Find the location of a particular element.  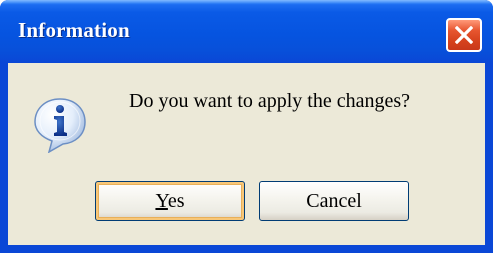

yes-label-rest: es is located at coordinates (176, 201).